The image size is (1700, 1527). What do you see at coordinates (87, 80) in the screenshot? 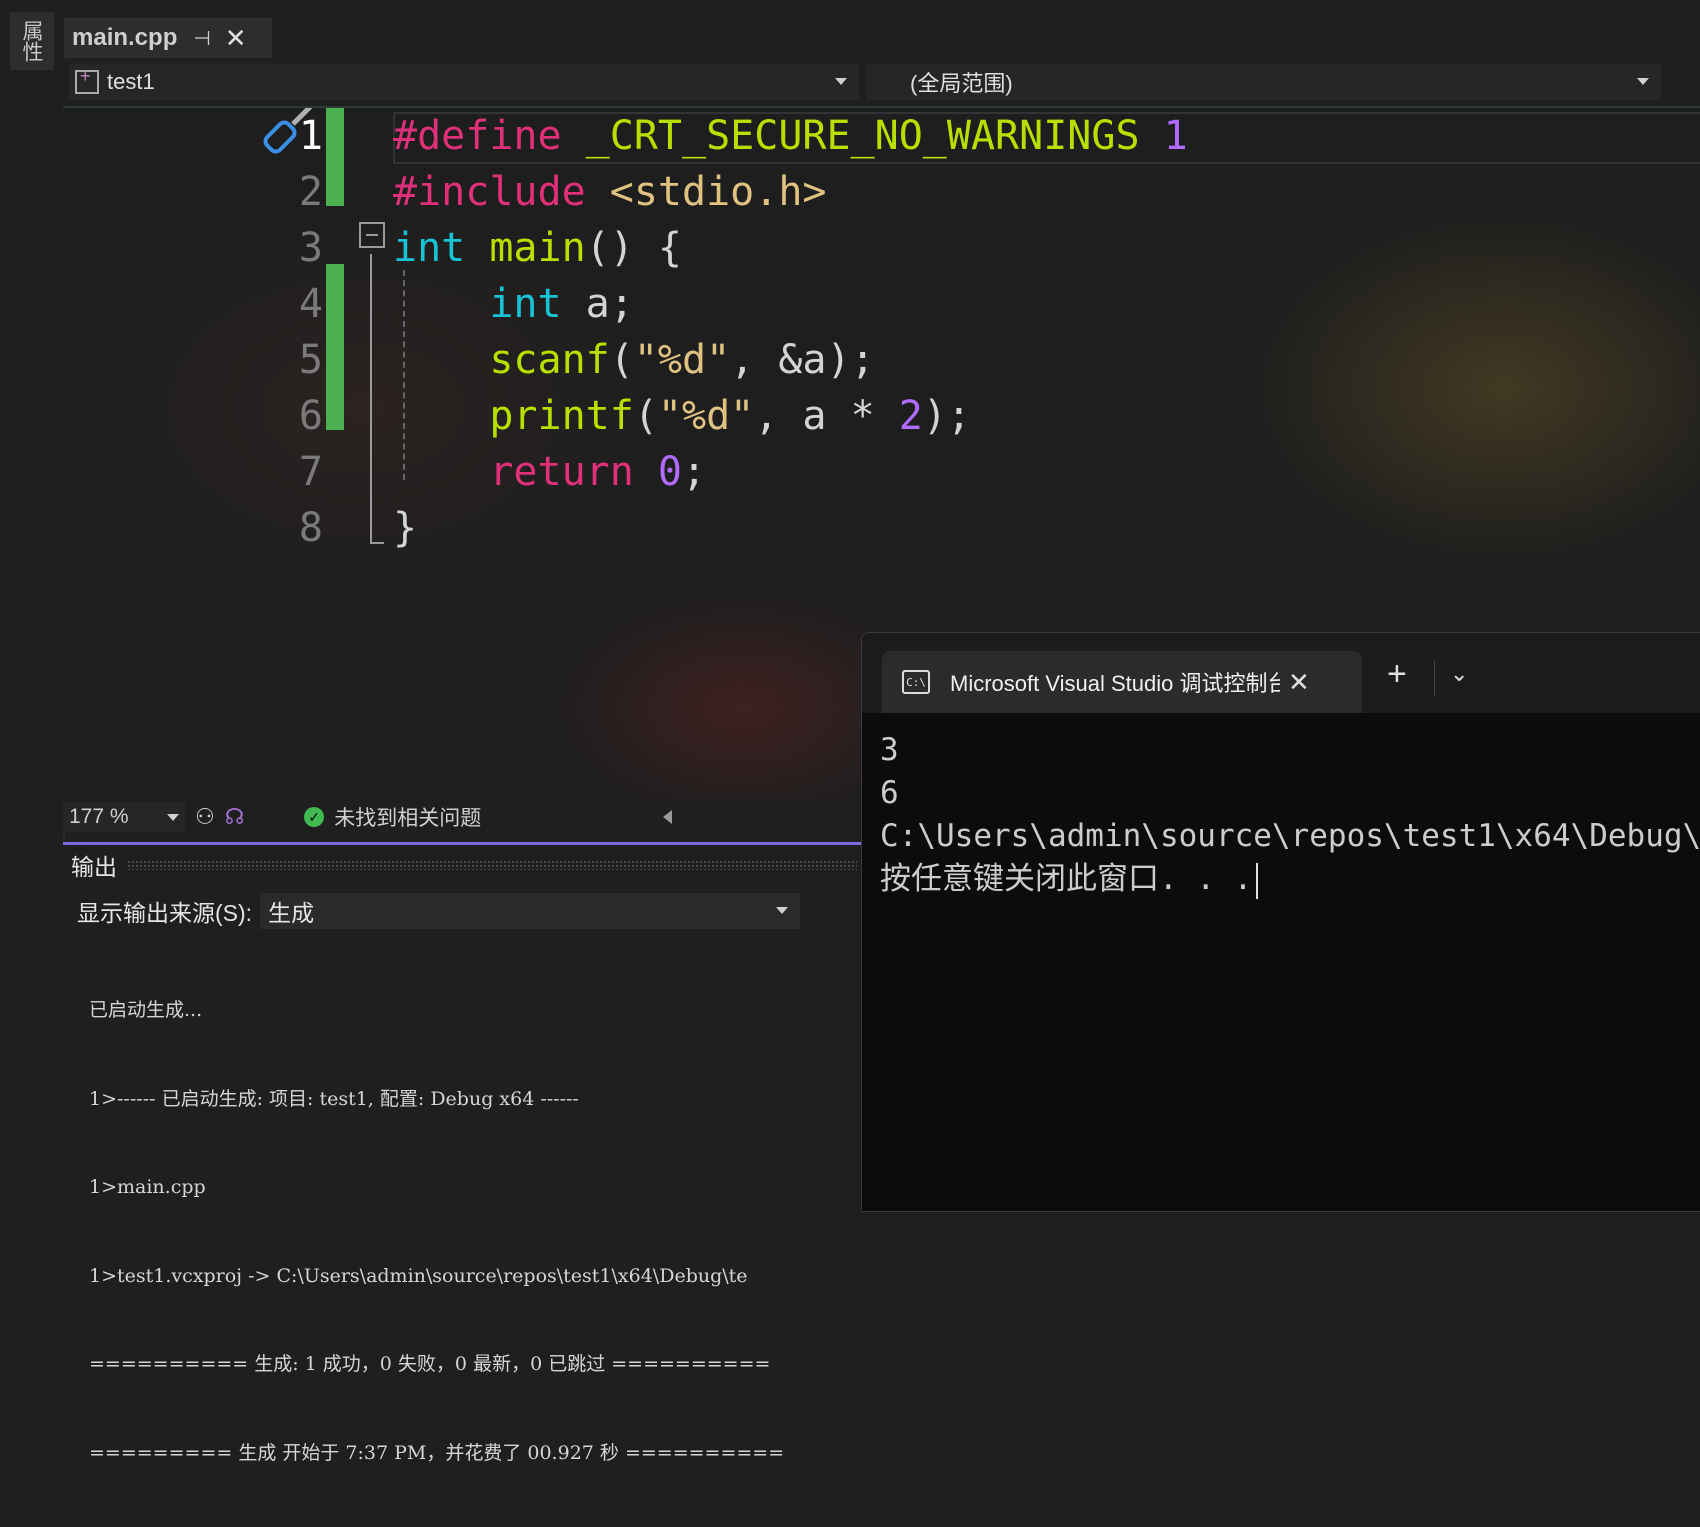
I see `project-icon` at bounding box center [87, 80].